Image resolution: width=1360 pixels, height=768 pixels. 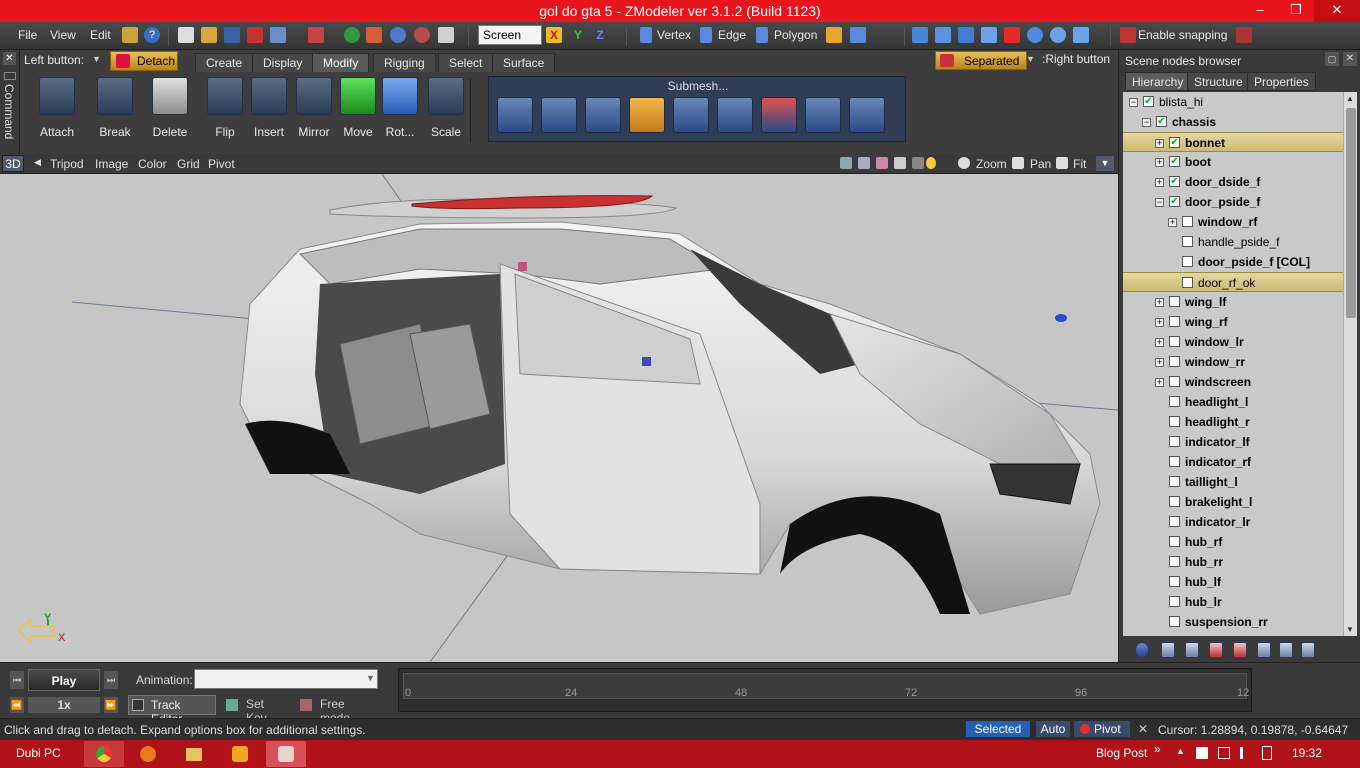 I want to click on battery-icon, so click(x=1267, y=753).